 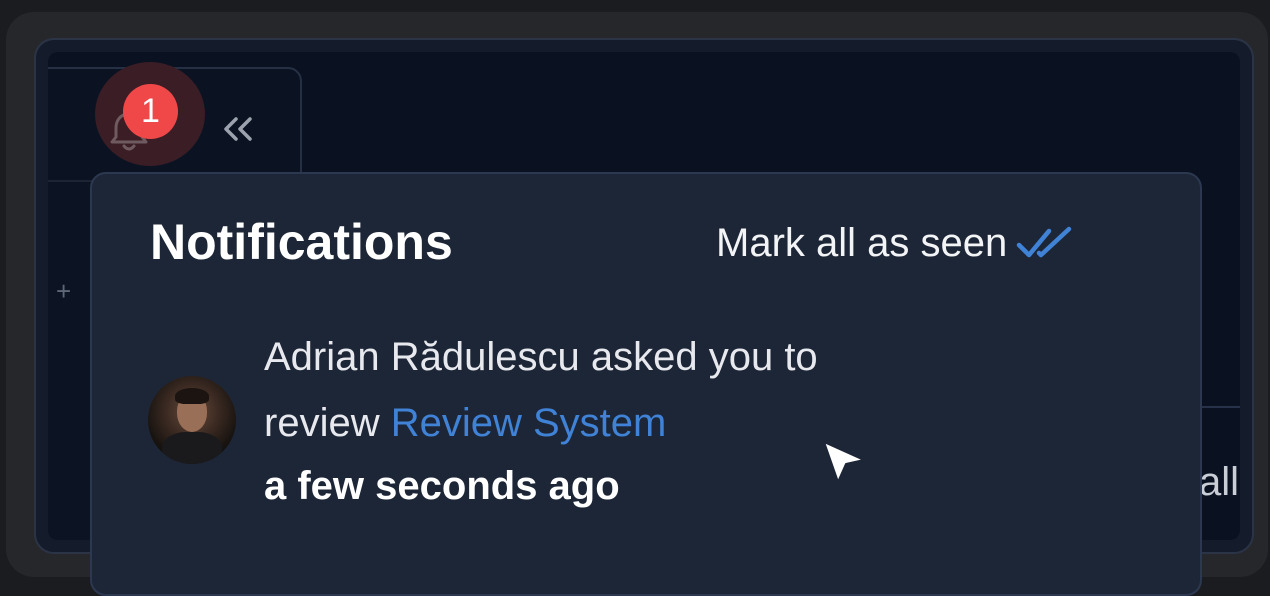 I want to click on notifications-title: Notifications, so click(x=301, y=242).